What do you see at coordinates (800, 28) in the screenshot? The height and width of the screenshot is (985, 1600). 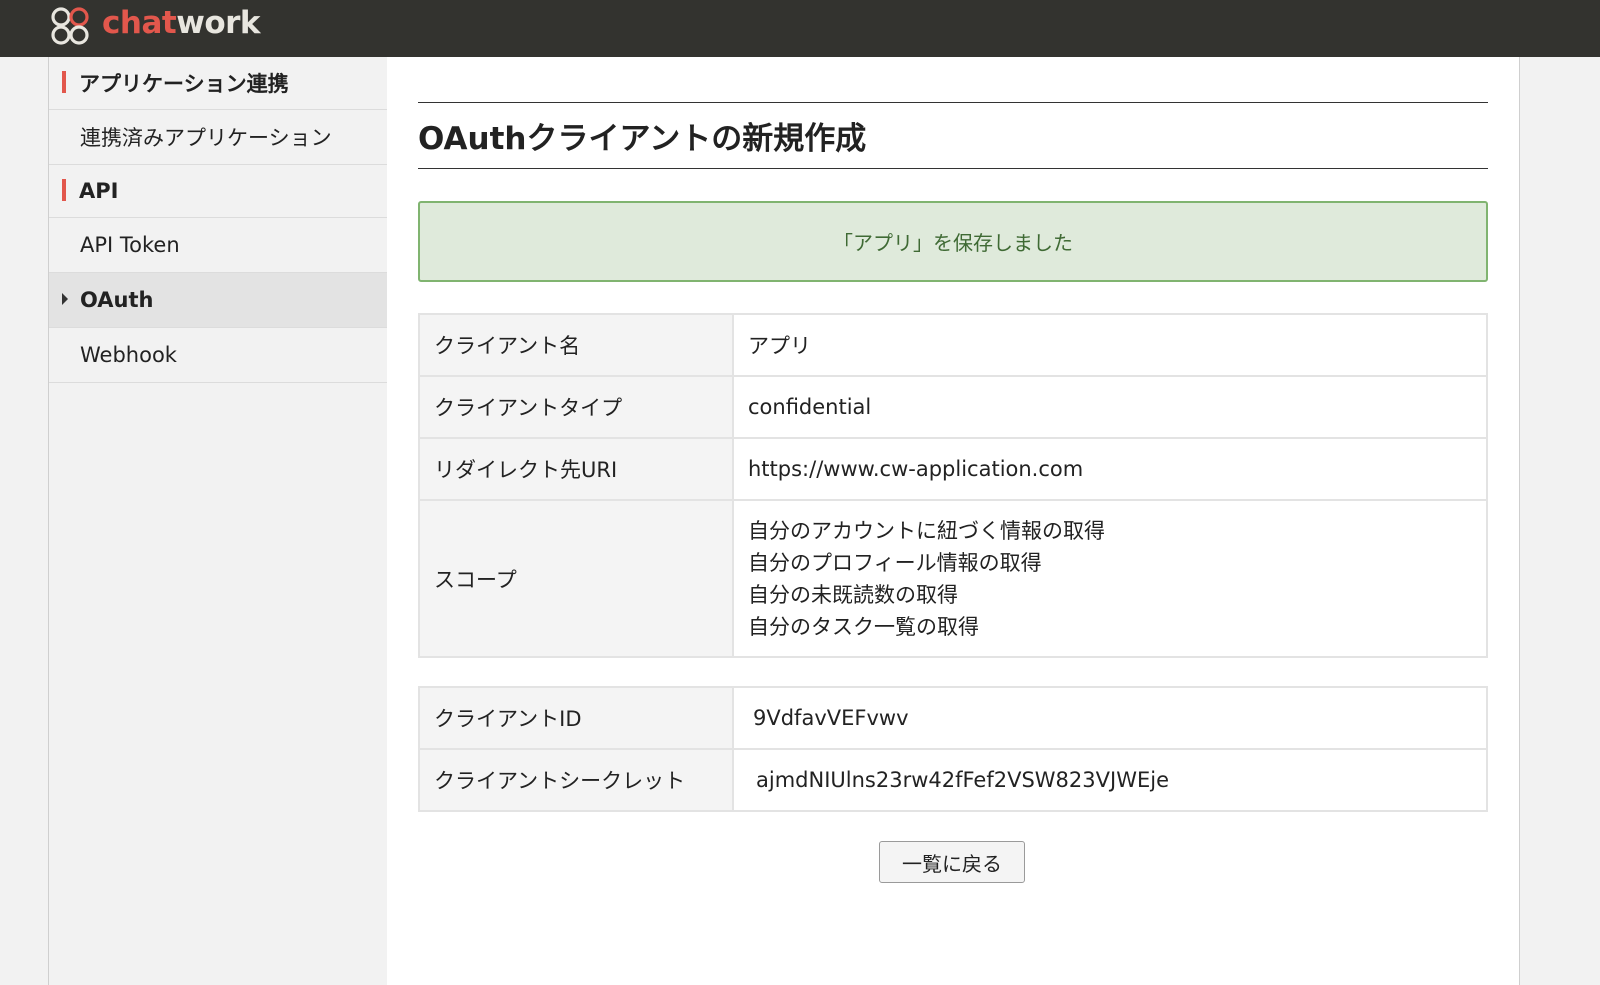 I see `top-bar: chatwork` at bounding box center [800, 28].